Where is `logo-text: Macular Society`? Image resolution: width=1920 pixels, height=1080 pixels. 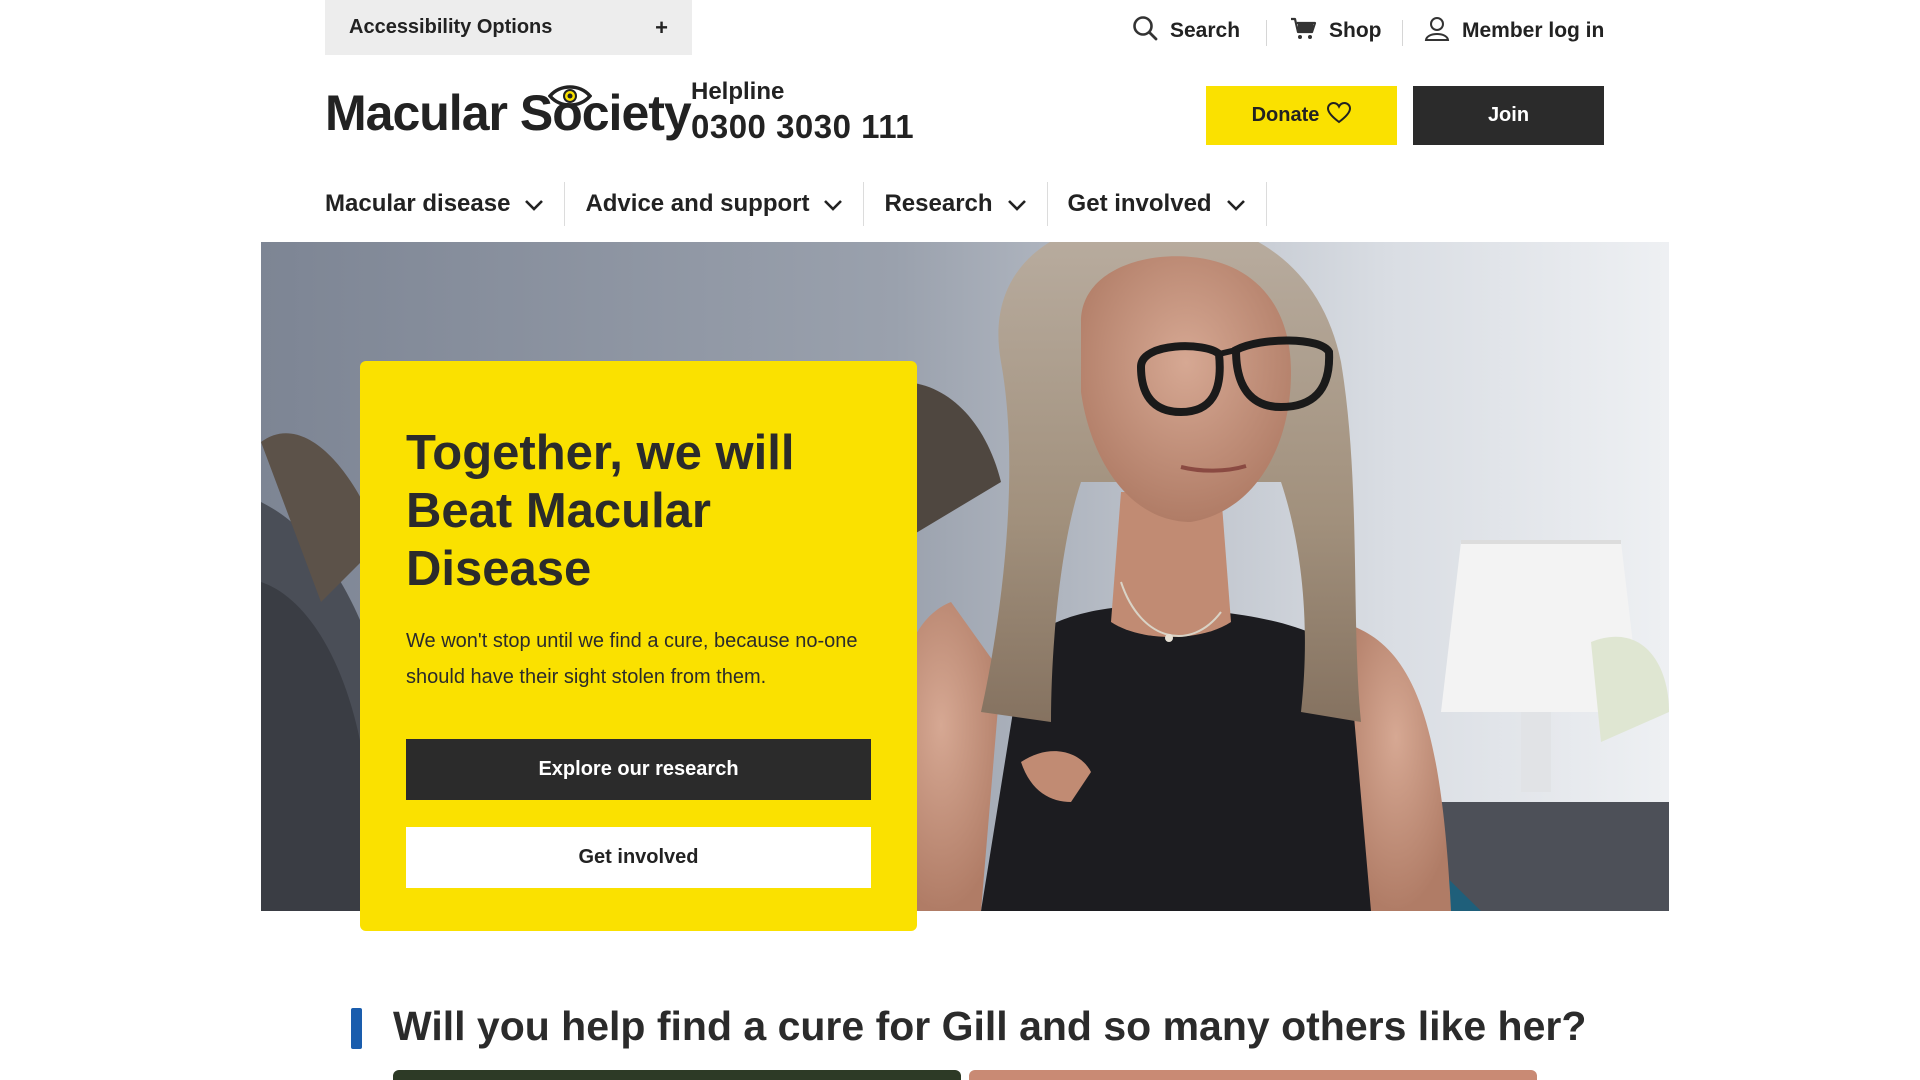 logo-text: Macular Society is located at coordinates (508, 113).